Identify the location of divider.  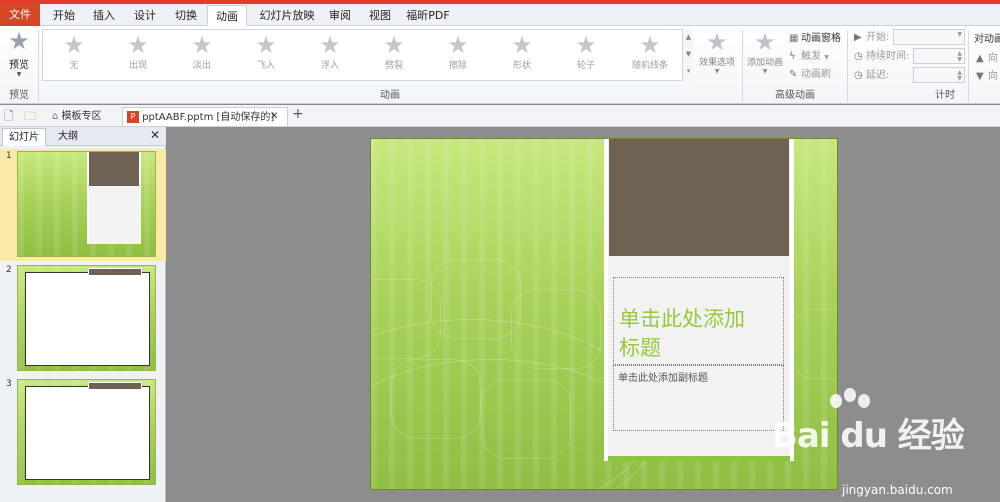
(847, 66).